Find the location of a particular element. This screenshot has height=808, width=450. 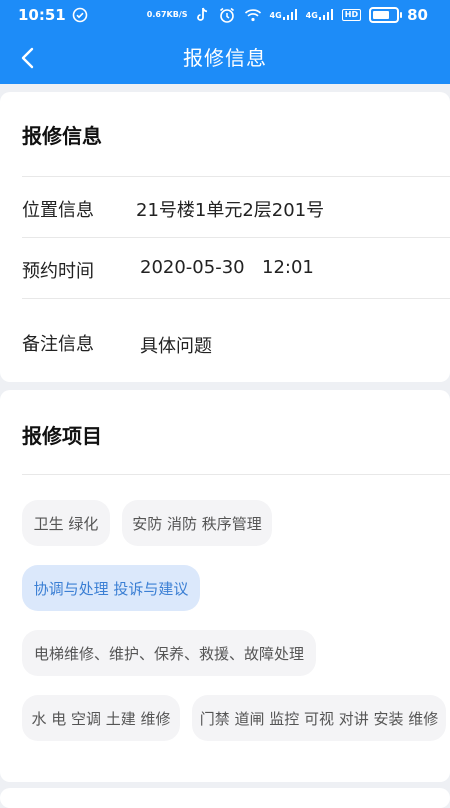

status-bar: 10:51 0.67 KB/S 4G 4G HD 80 is located at coordinates (225, 16).